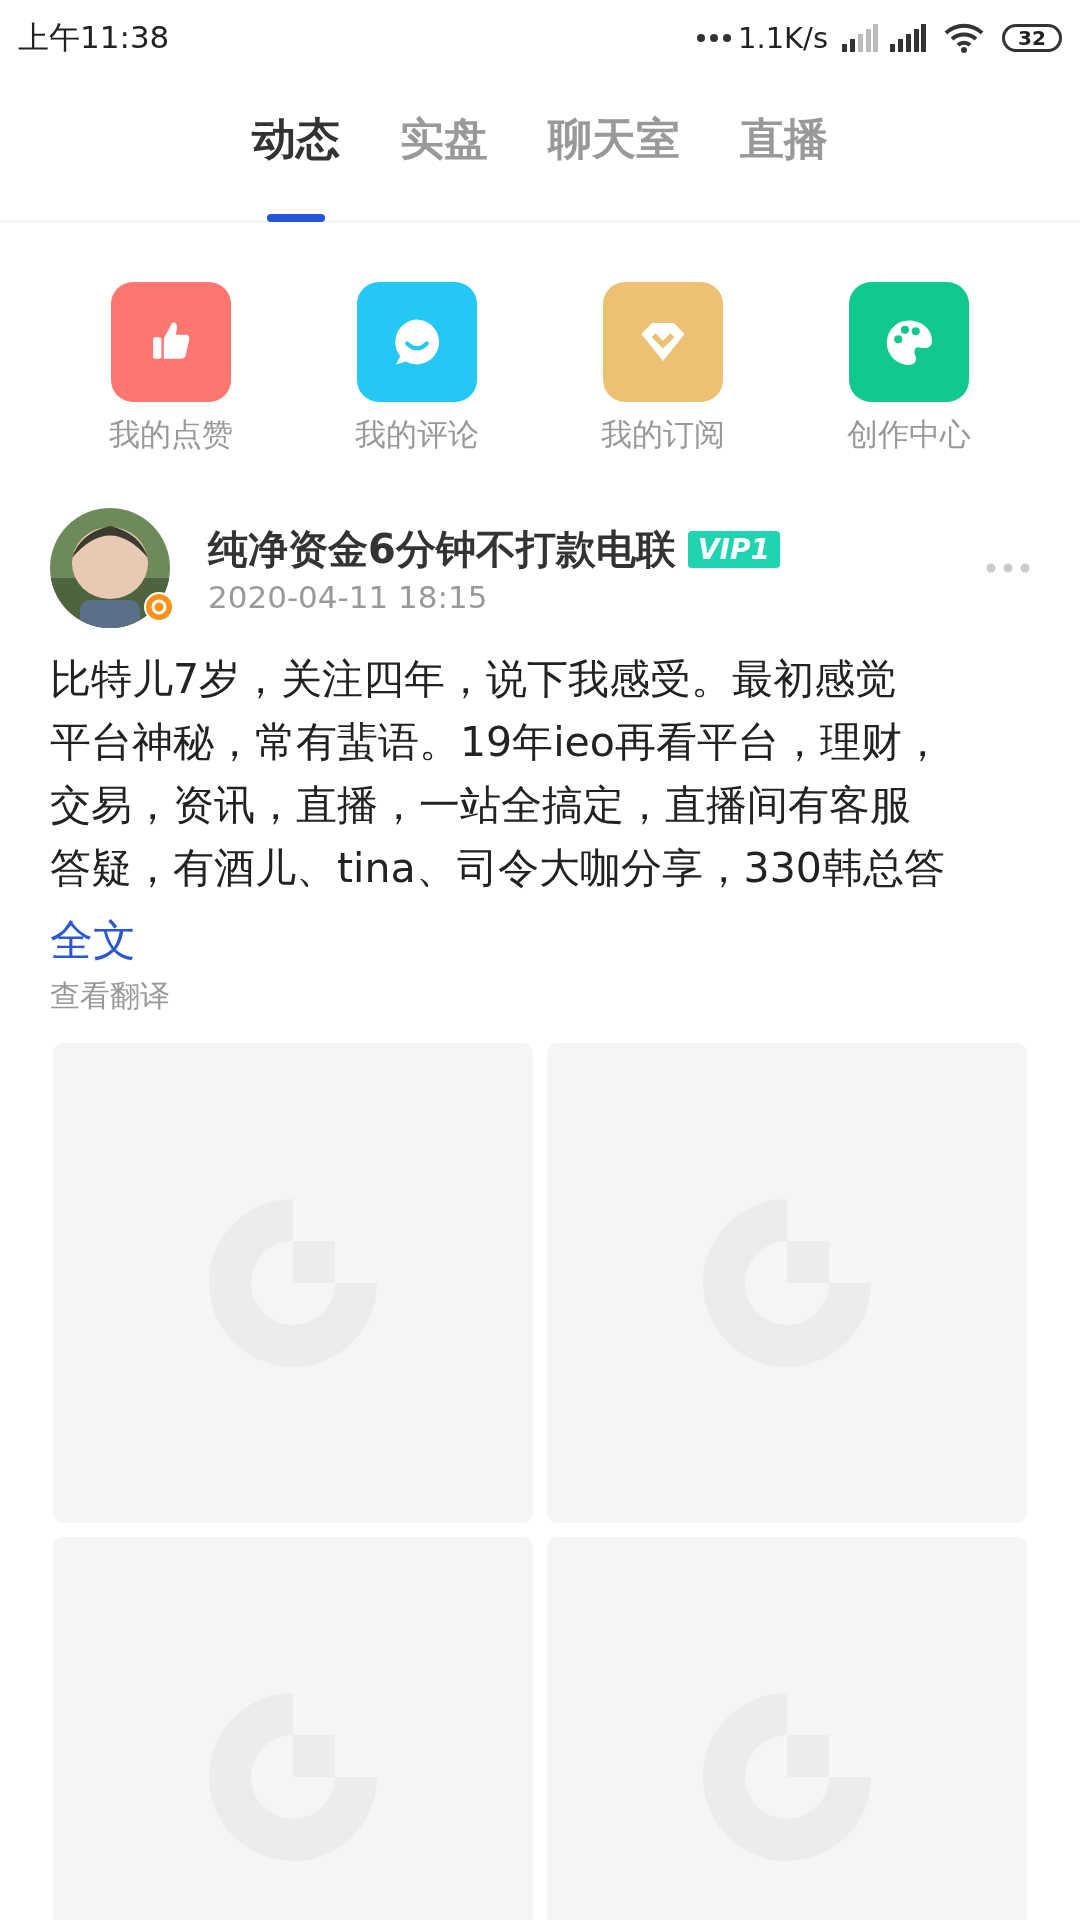 This screenshot has width=1080, height=1920. I want to click on chat-bubble-icon, so click(417, 342).